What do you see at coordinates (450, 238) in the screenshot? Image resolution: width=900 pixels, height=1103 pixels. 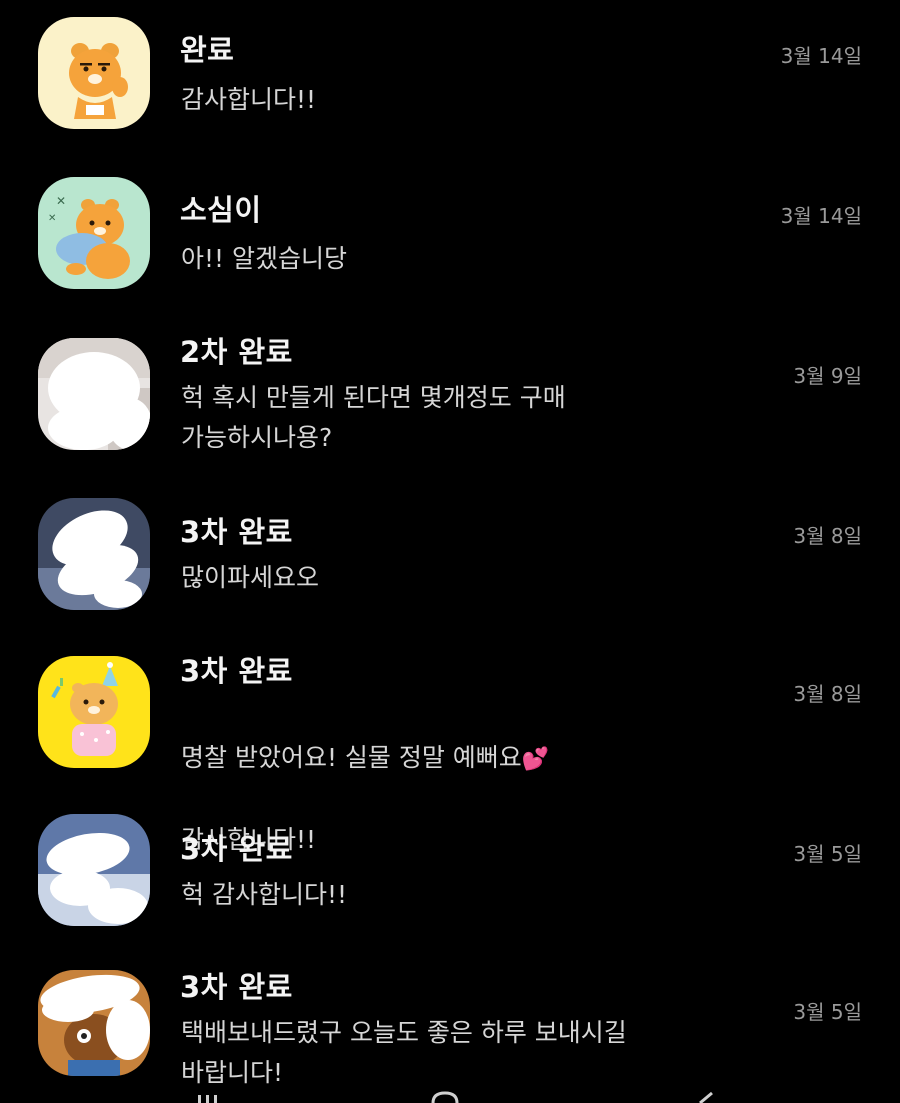 I see `chat-list-item: ✕ ✕ 소심이 아!! 알겠습니당 3월 14일` at bounding box center [450, 238].